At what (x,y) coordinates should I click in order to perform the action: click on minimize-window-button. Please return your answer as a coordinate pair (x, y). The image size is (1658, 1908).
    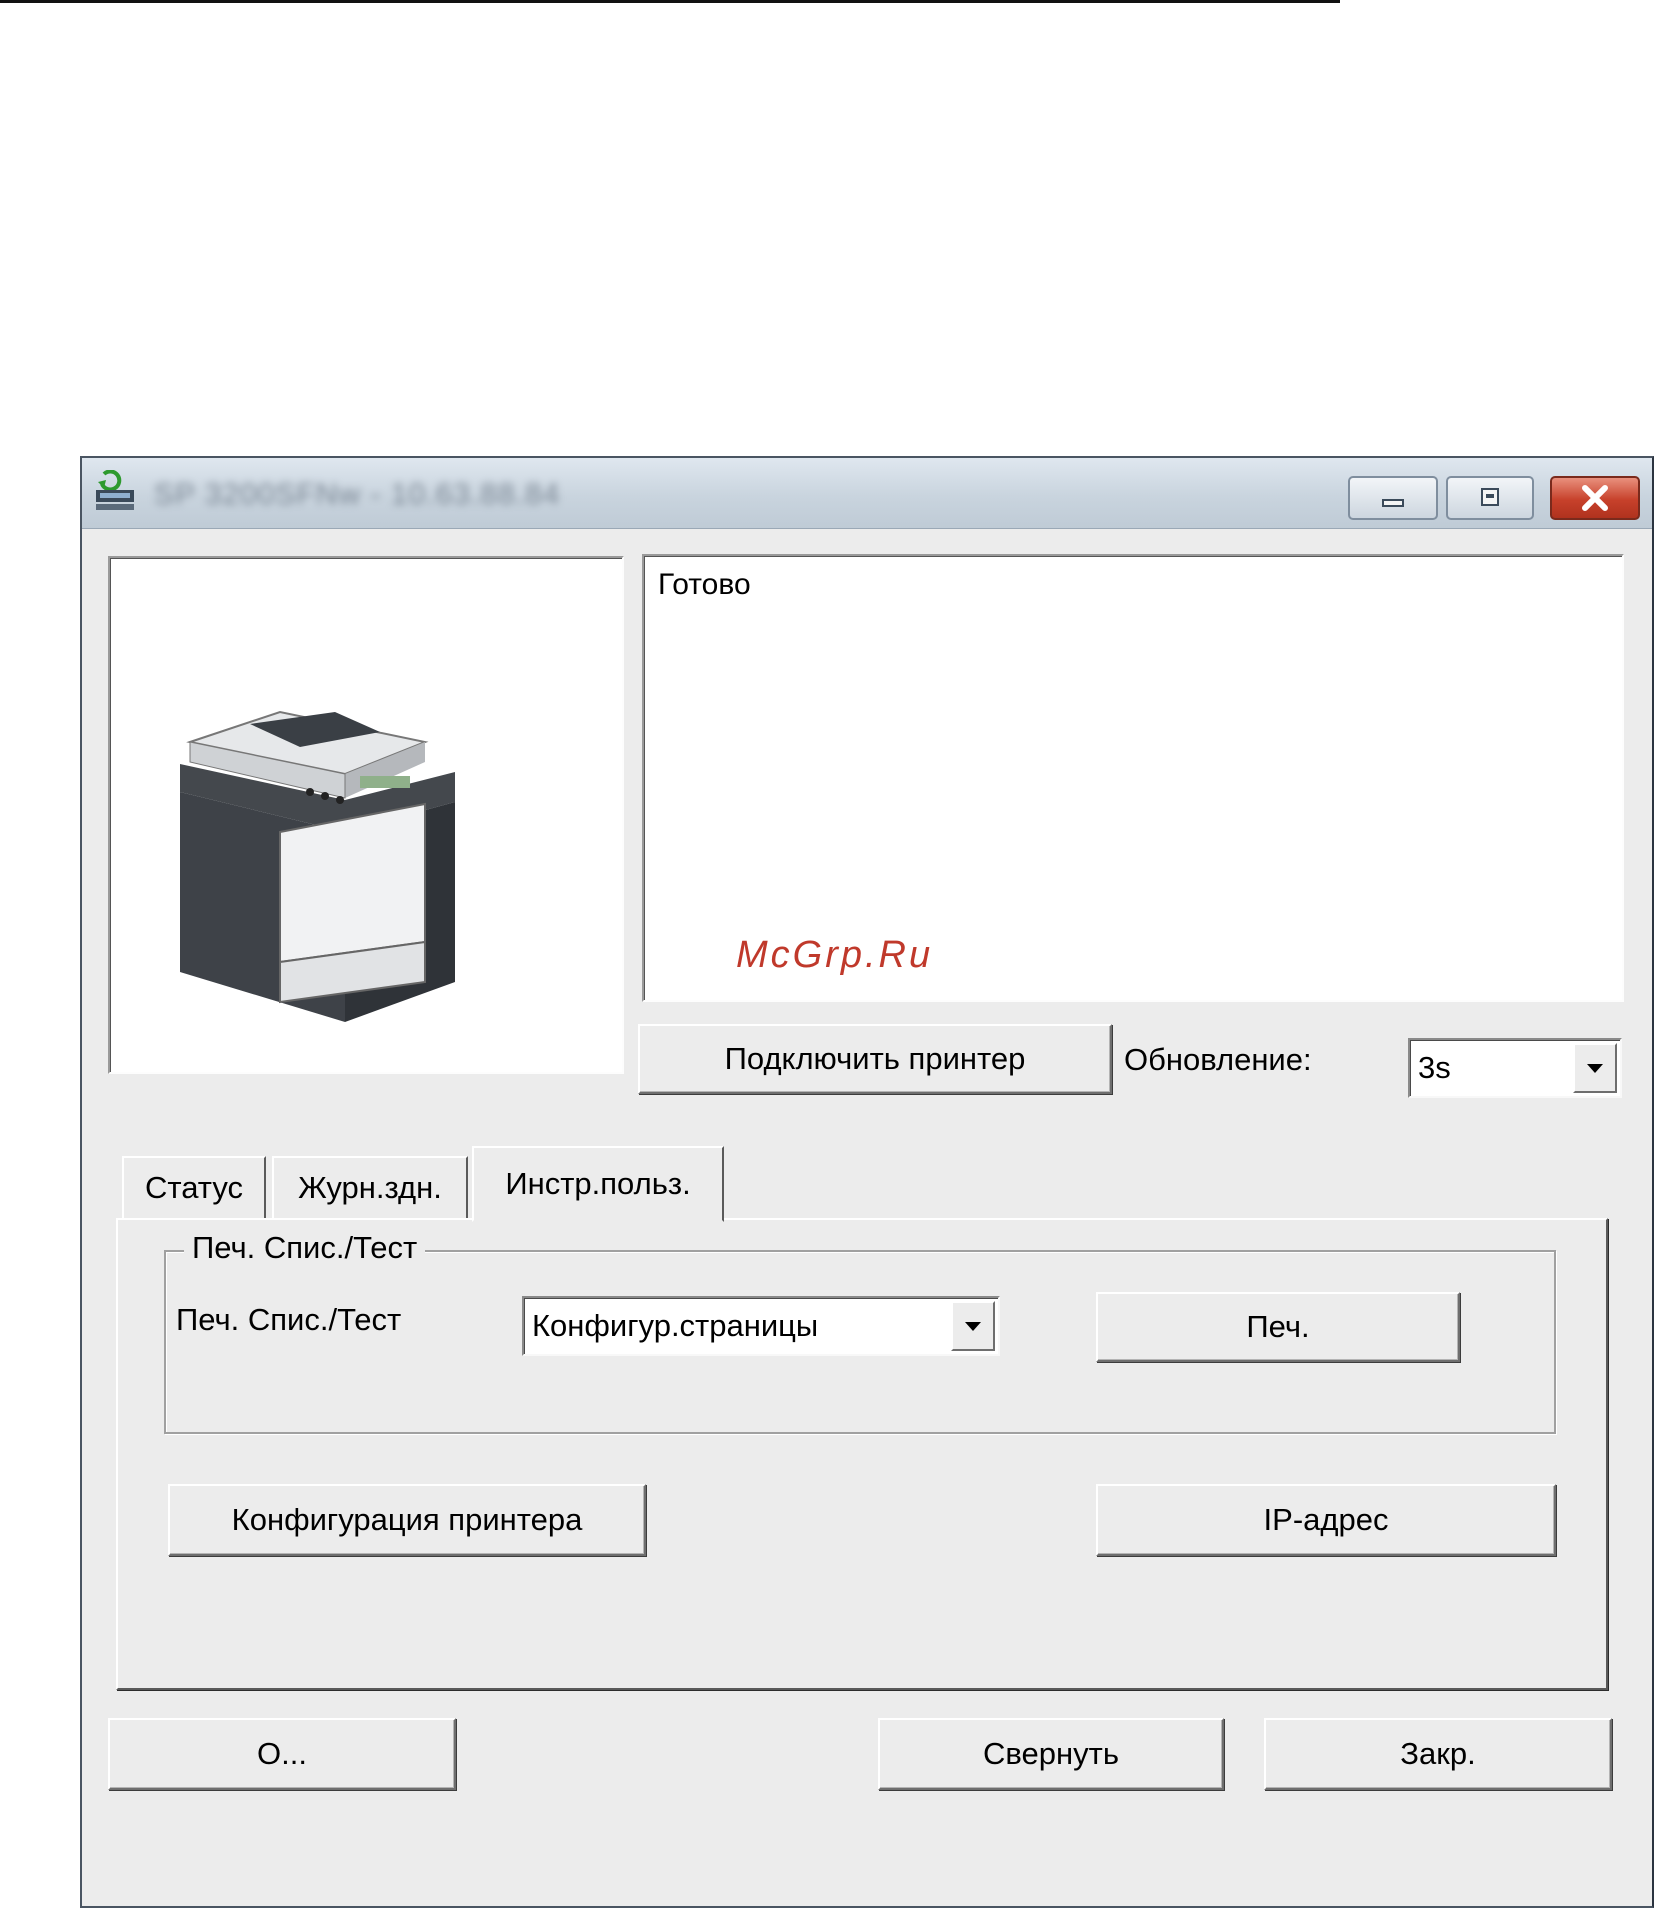
    Looking at the image, I should click on (1393, 498).